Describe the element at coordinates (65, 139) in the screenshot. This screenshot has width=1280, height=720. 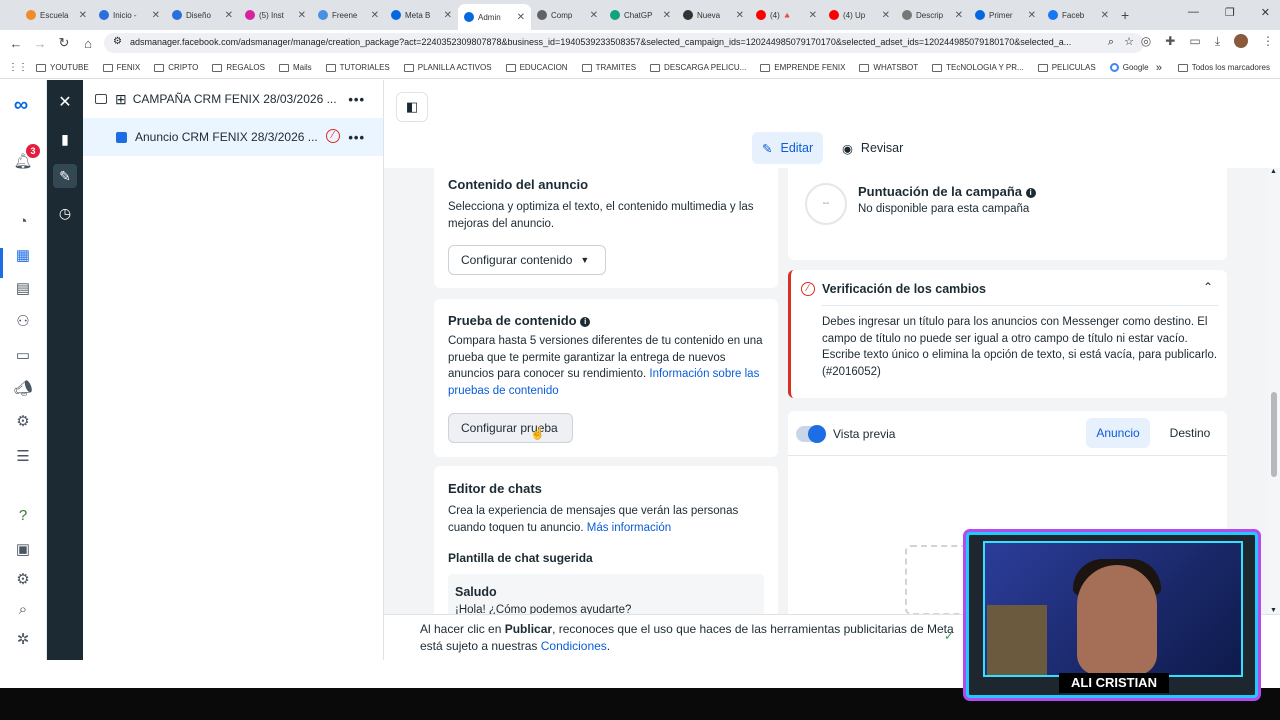
I see `overview-chart-icon: ▮` at that location.